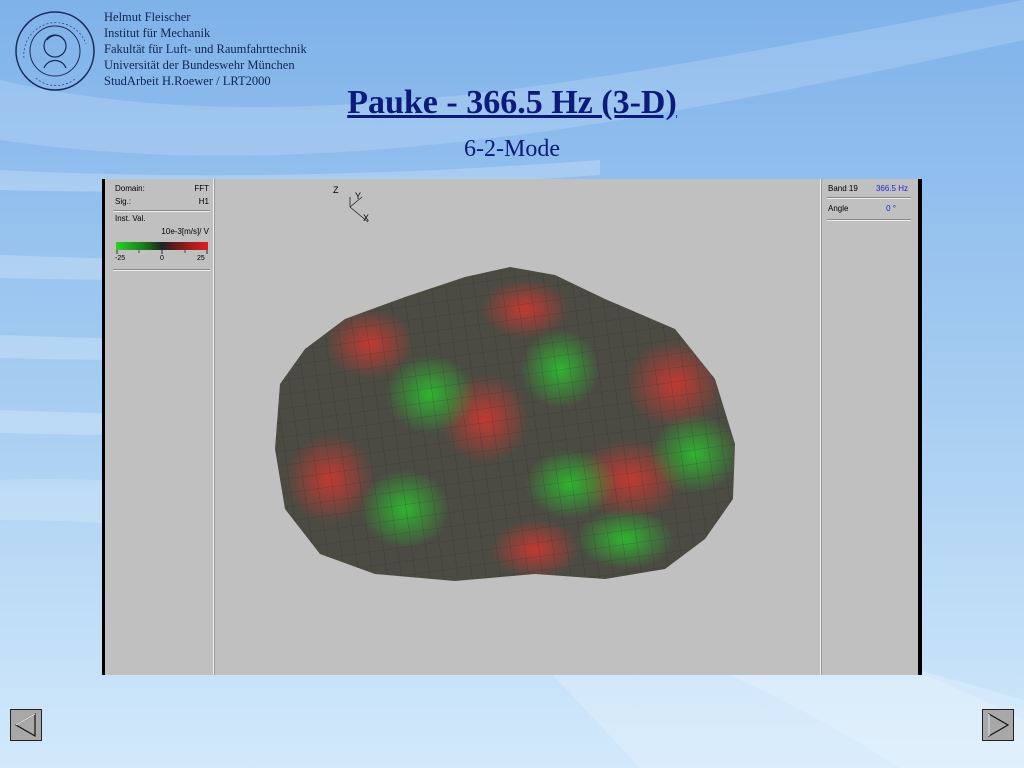 This screenshot has width=1024, height=768. What do you see at coordinates (868, 210) in the screenshot?
I see `angle-row: Angle 0 °` at bounding box center [868, 210].